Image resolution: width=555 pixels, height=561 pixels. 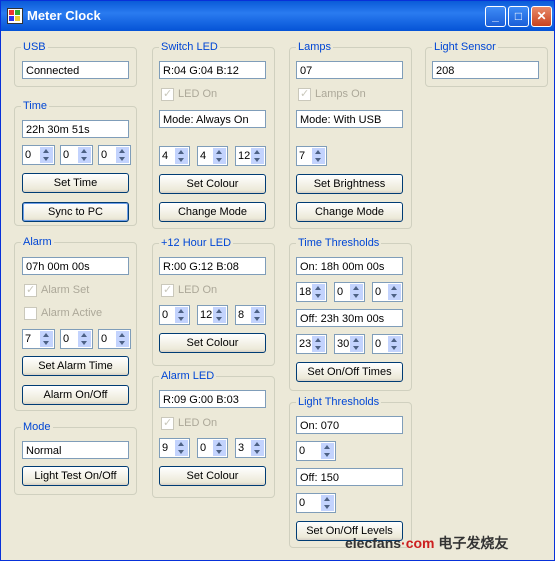 I want to click on switch-led-change-mode-button: Change Mode, so click(x=212, y=212).